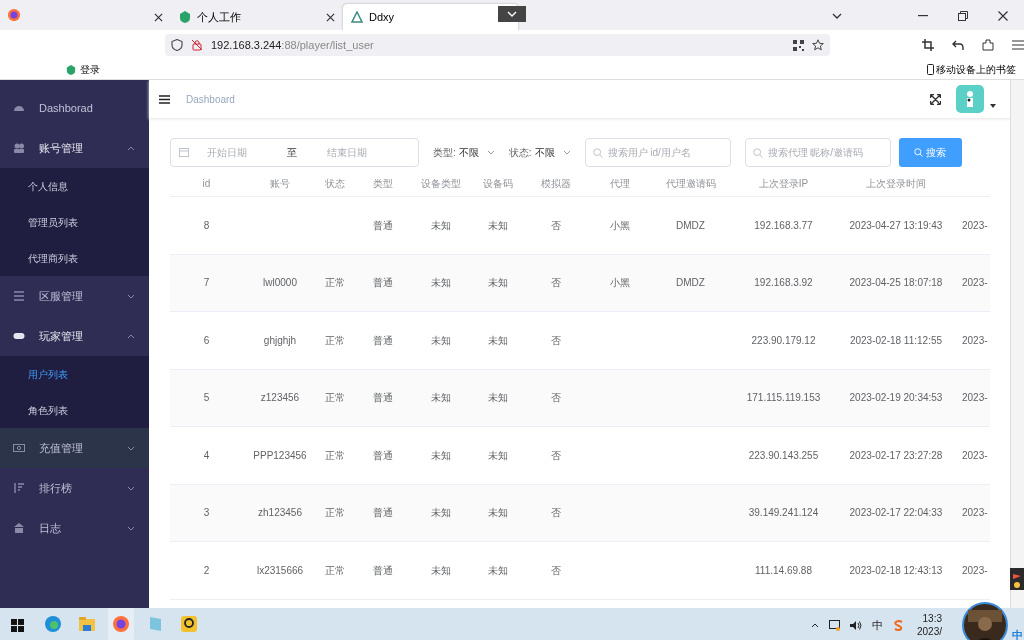 Image resolution: width=1024 pixels, height=640 pixels. What do you see at coordinates (929, 631) in the screenshot?
I see `clock-date: 2023/` at bounding box center [929, 631].